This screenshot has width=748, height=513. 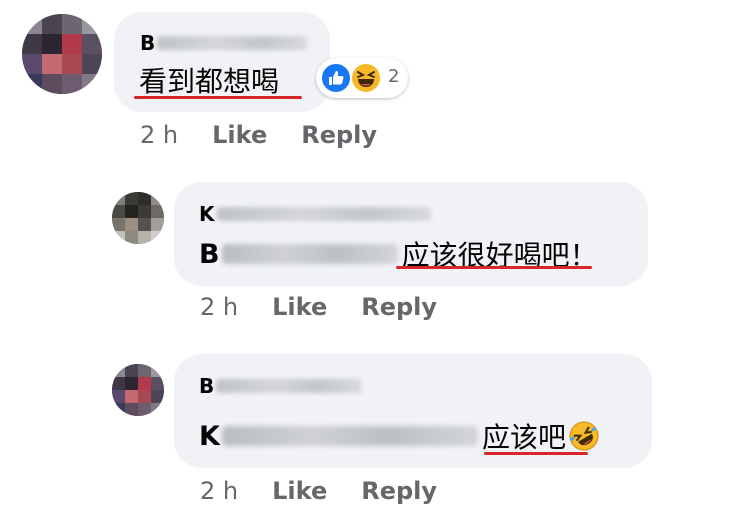 What do you see at coordinates (335, 491) in the screenshot?
I see `comment-actions: 2 h Like Reply` at bounding box center [335, 491].